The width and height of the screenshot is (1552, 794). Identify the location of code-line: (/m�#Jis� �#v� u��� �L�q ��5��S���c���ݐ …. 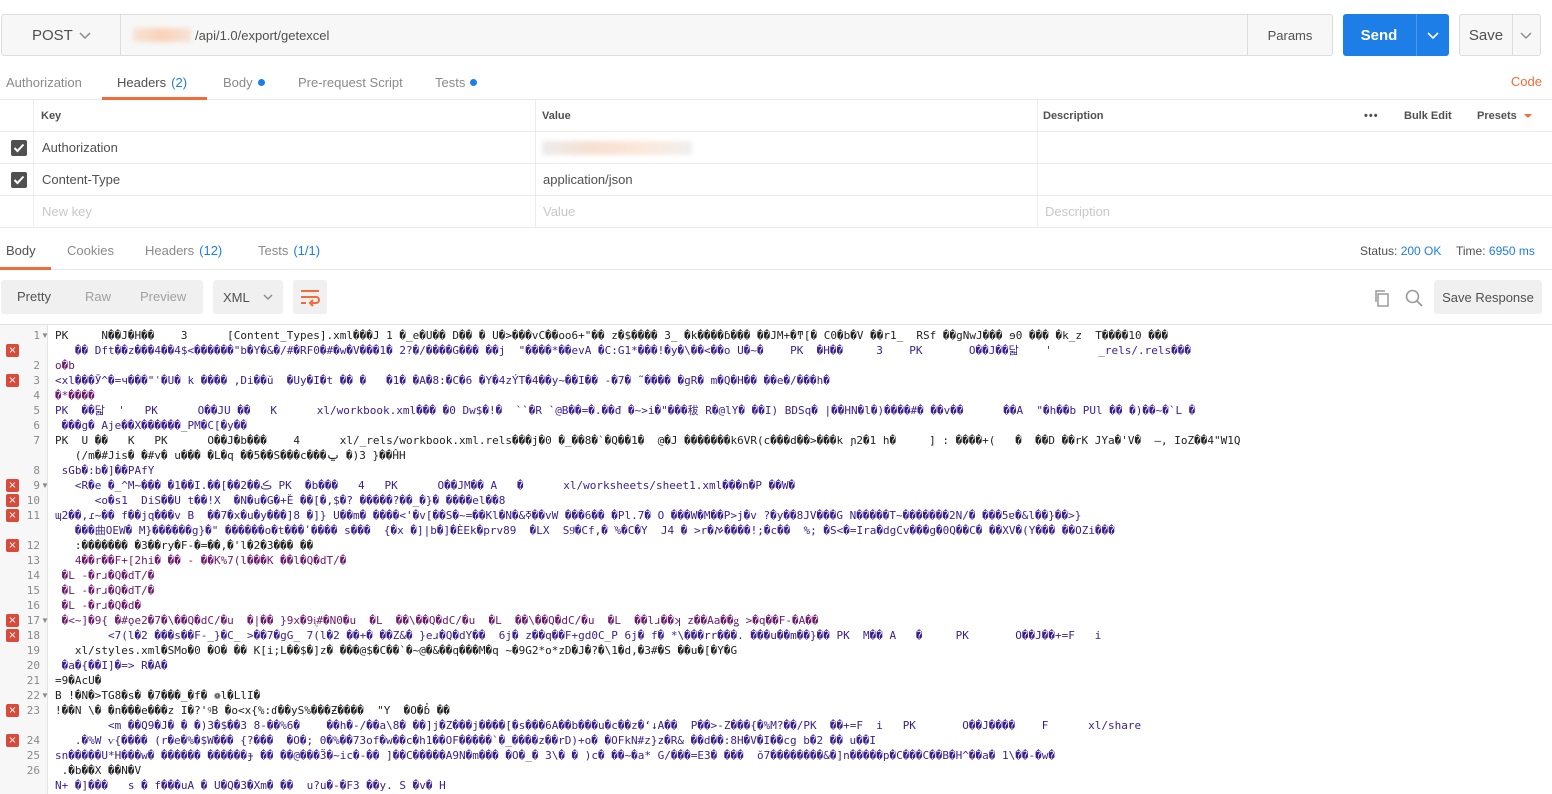
(230, 455).